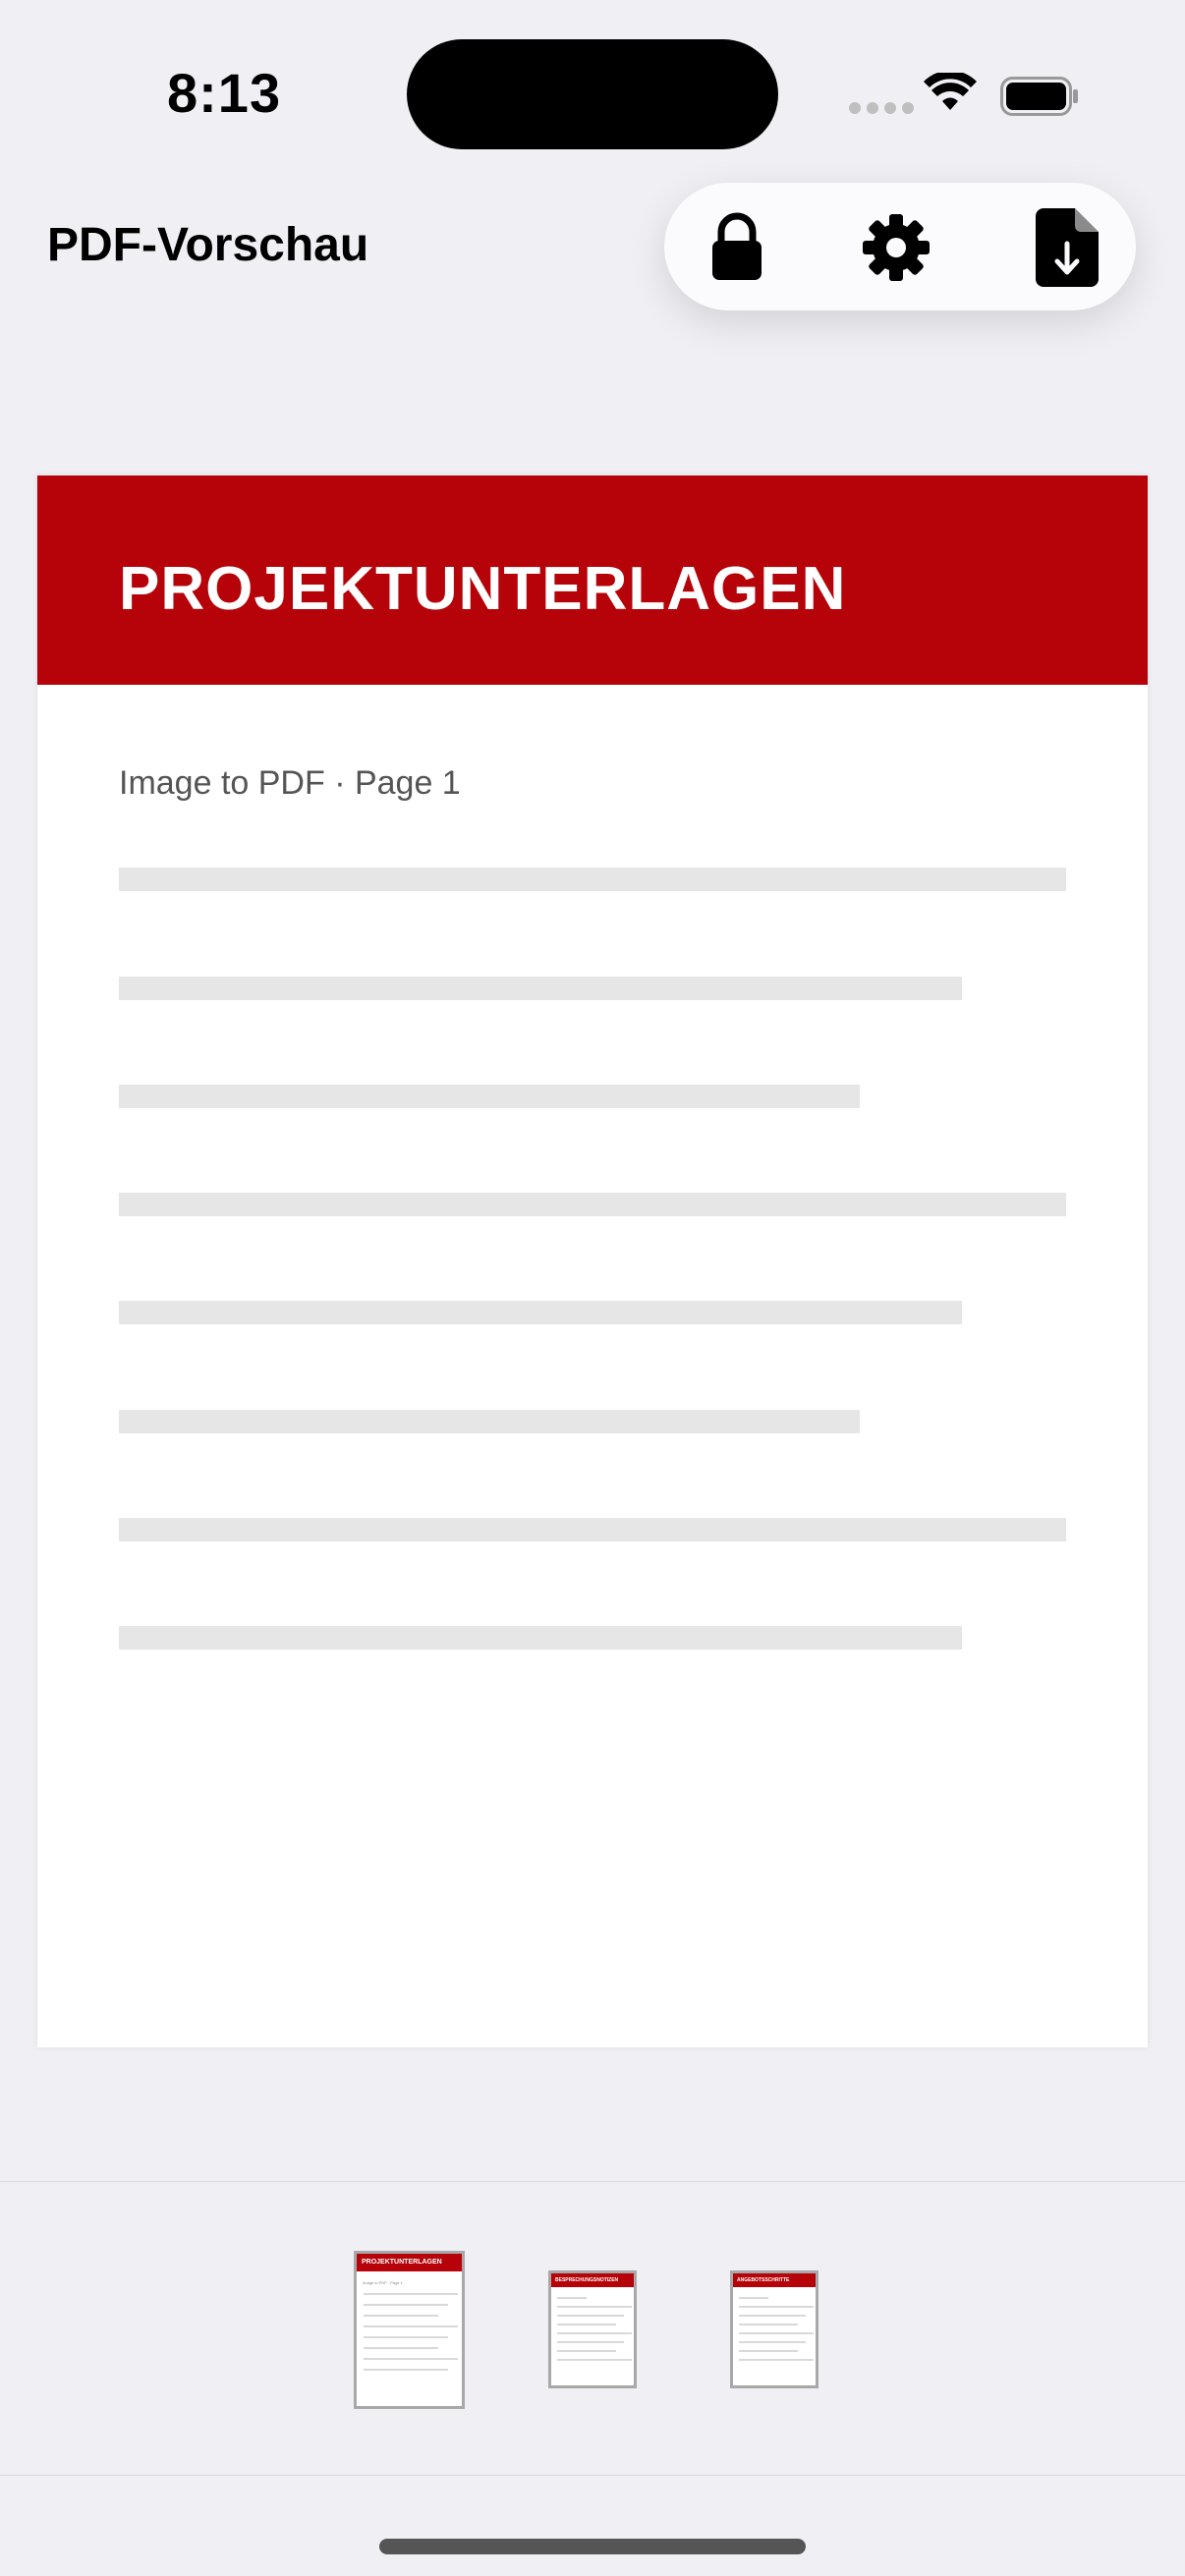 The image size is (1185, 2576). I want to click on page-header-banner: PROJEKTUNTERLAGEN, so click(592, 580).